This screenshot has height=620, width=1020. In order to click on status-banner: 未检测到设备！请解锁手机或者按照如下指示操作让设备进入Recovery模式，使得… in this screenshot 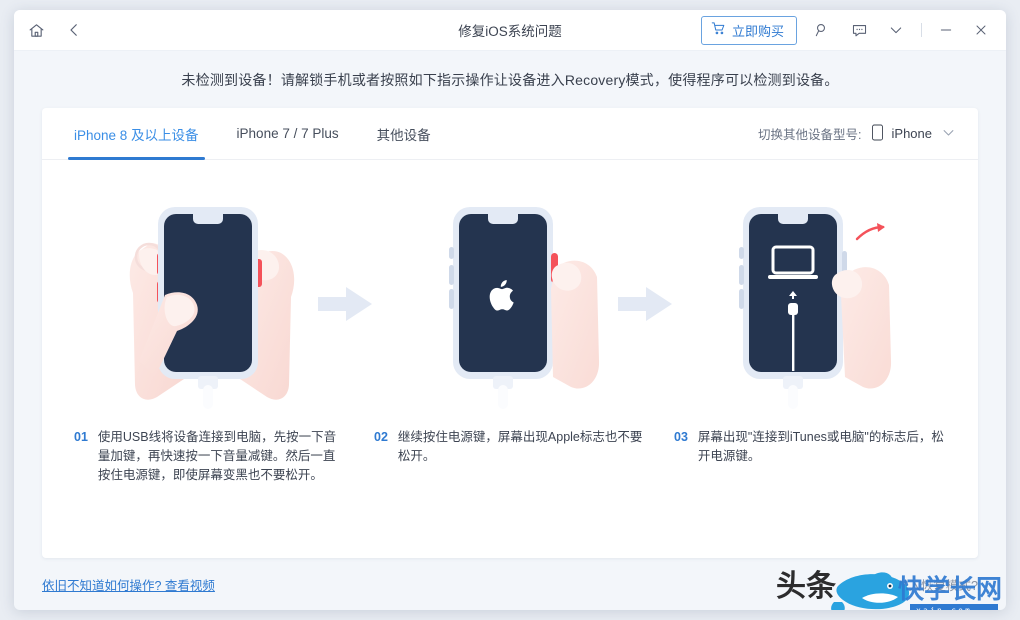, I will do `click(510, 80)`.